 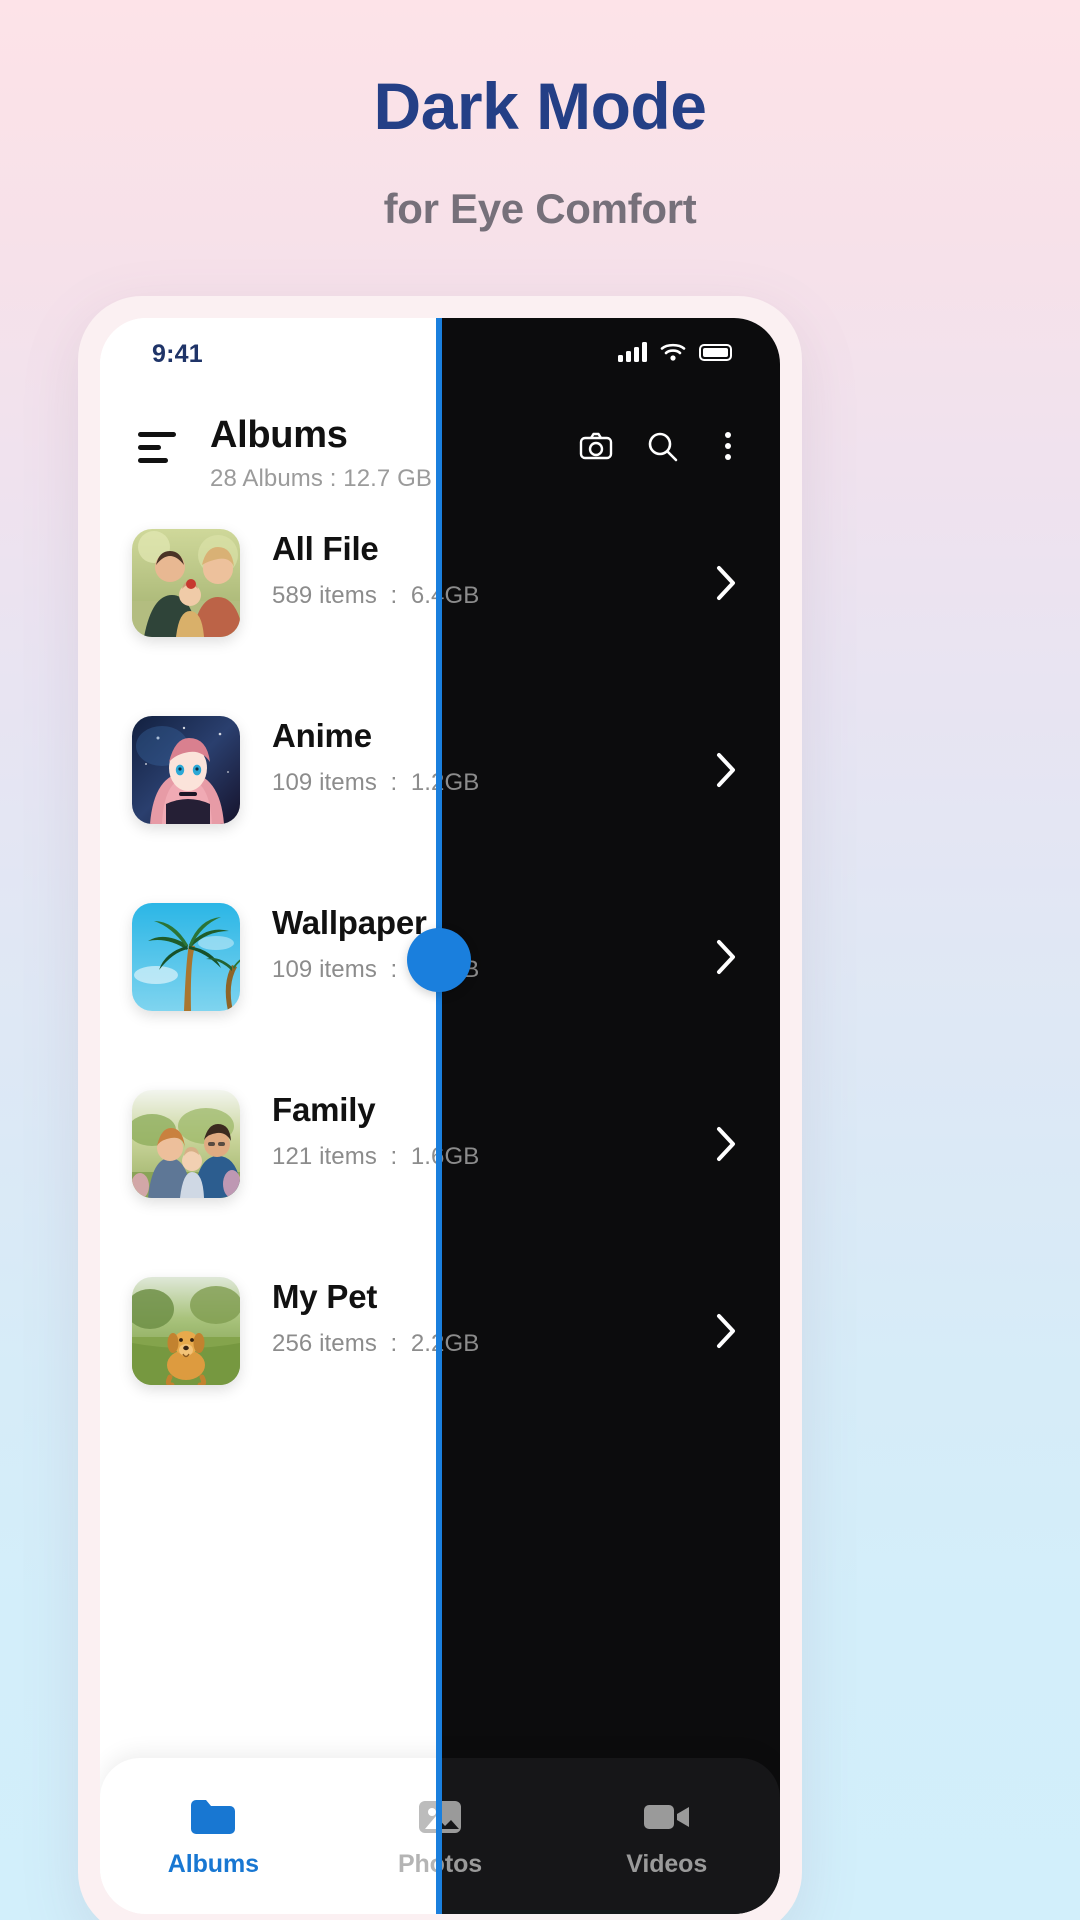 What do you see at coordinates (540, 151) in the screenshot?
I see `headline-block: Dark Mode for Eye Comfort` at bounding box center [540, 151].